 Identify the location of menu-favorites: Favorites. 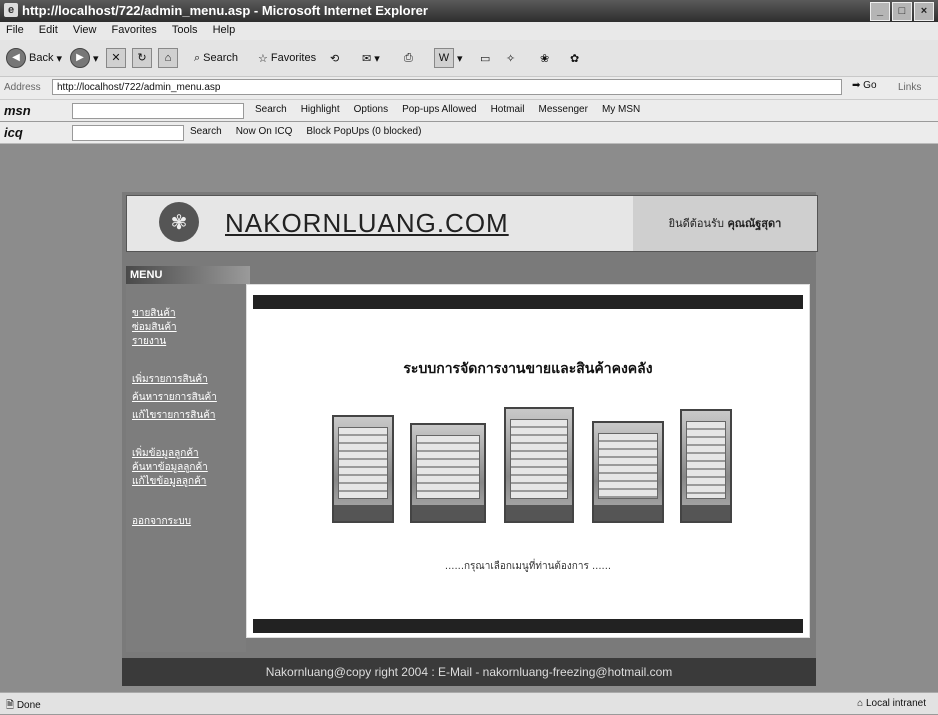
(134, 30).